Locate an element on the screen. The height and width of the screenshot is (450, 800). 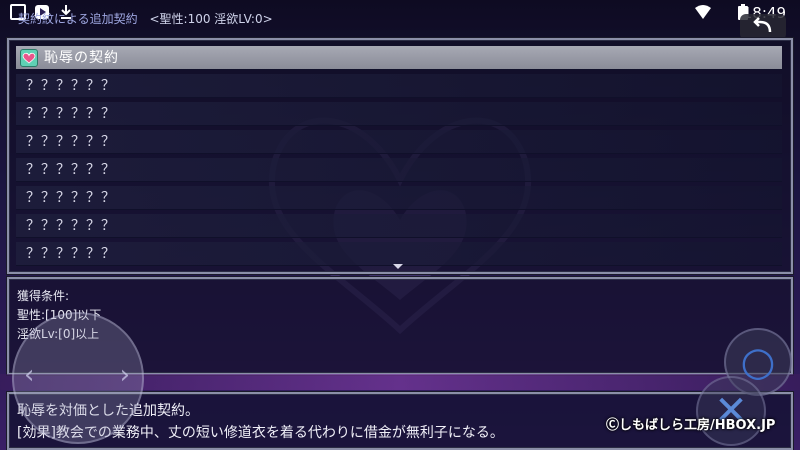
back-arrow-icon is located at coordinates (762, 25).